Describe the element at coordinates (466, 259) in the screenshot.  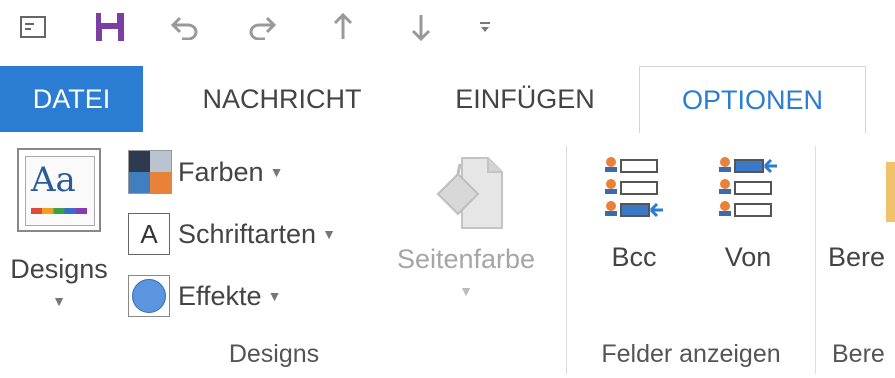
I see `seitenfarbe-label: Seitenfarbe` at that location.